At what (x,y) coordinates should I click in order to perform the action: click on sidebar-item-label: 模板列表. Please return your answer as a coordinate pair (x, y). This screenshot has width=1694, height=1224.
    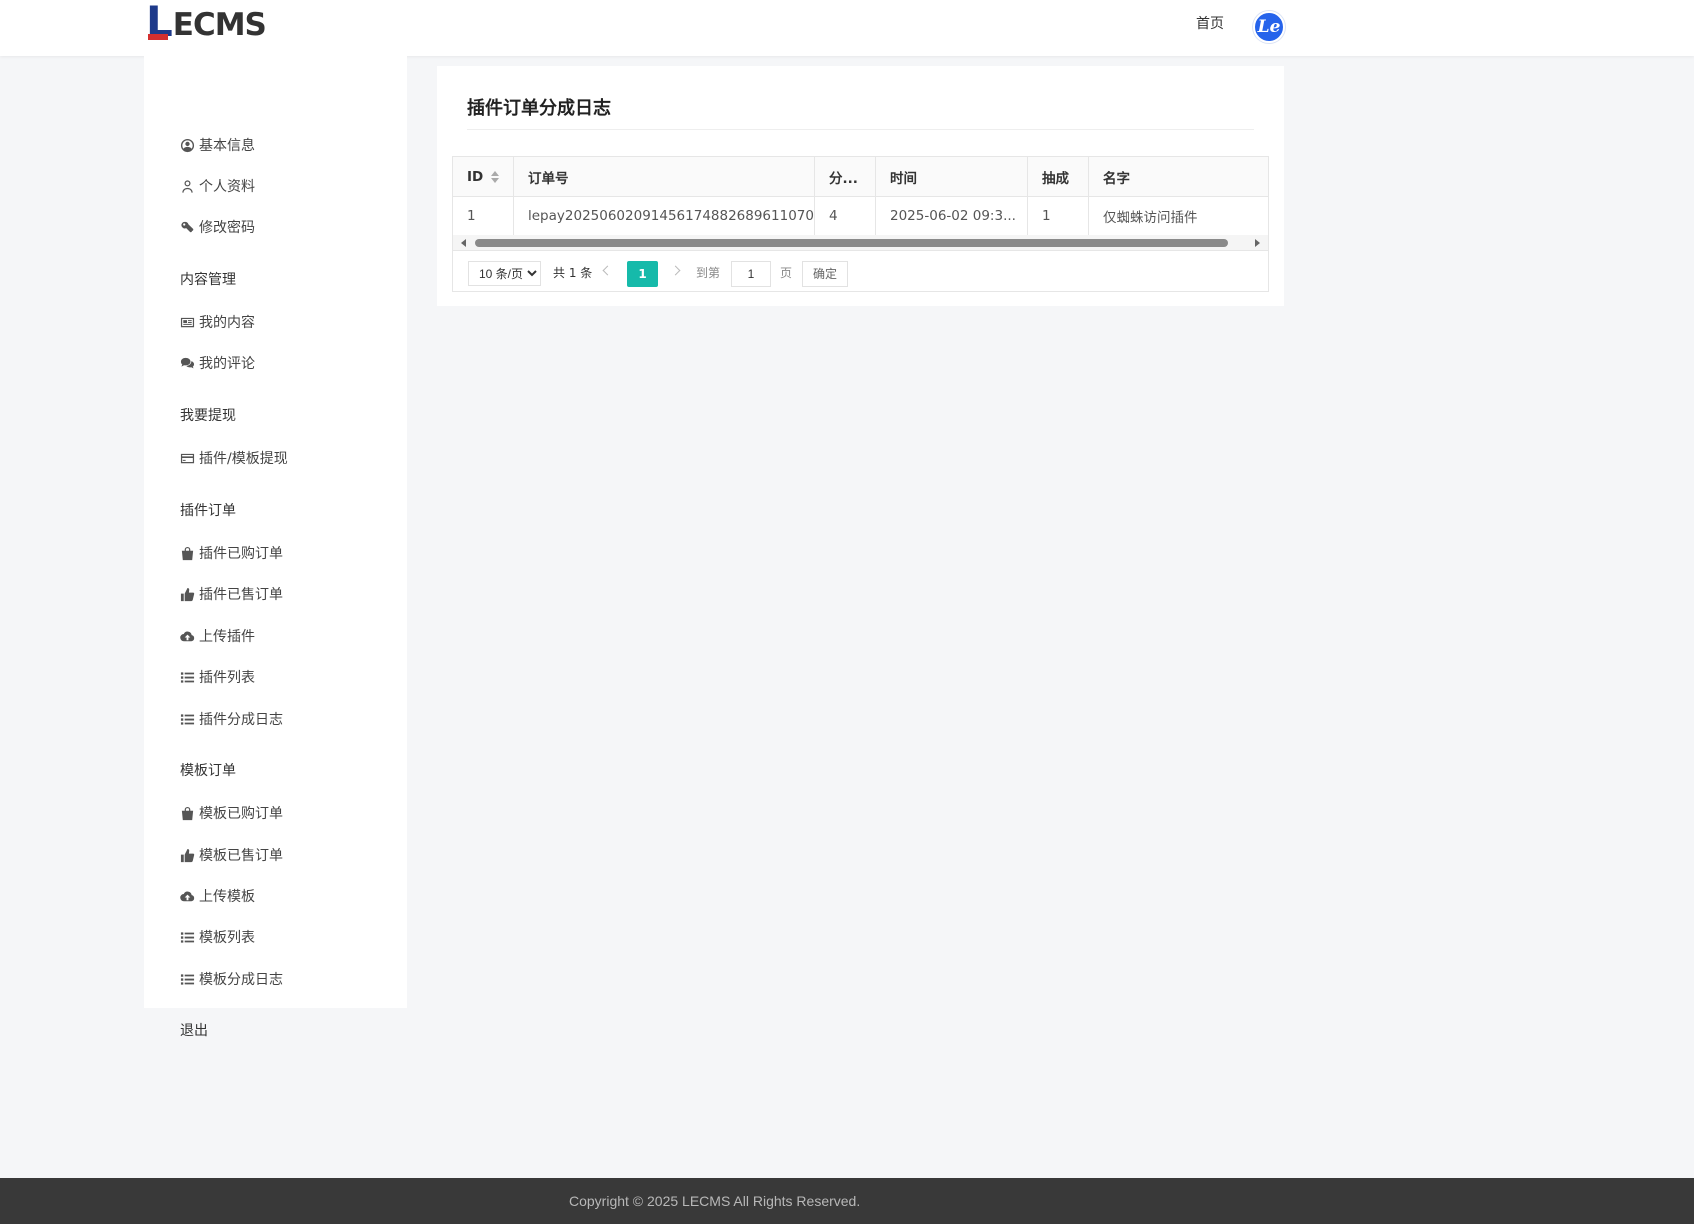
    Looking at the image, I should click on (227, 938).